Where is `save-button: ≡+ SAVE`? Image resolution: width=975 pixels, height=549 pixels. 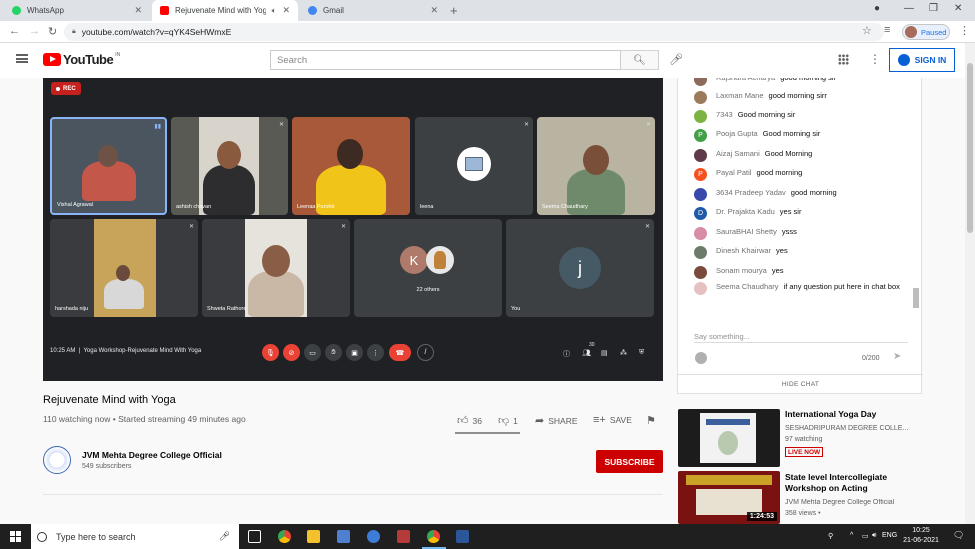 save-button: ≡+ SAVE is located at coordinates (612, 420).